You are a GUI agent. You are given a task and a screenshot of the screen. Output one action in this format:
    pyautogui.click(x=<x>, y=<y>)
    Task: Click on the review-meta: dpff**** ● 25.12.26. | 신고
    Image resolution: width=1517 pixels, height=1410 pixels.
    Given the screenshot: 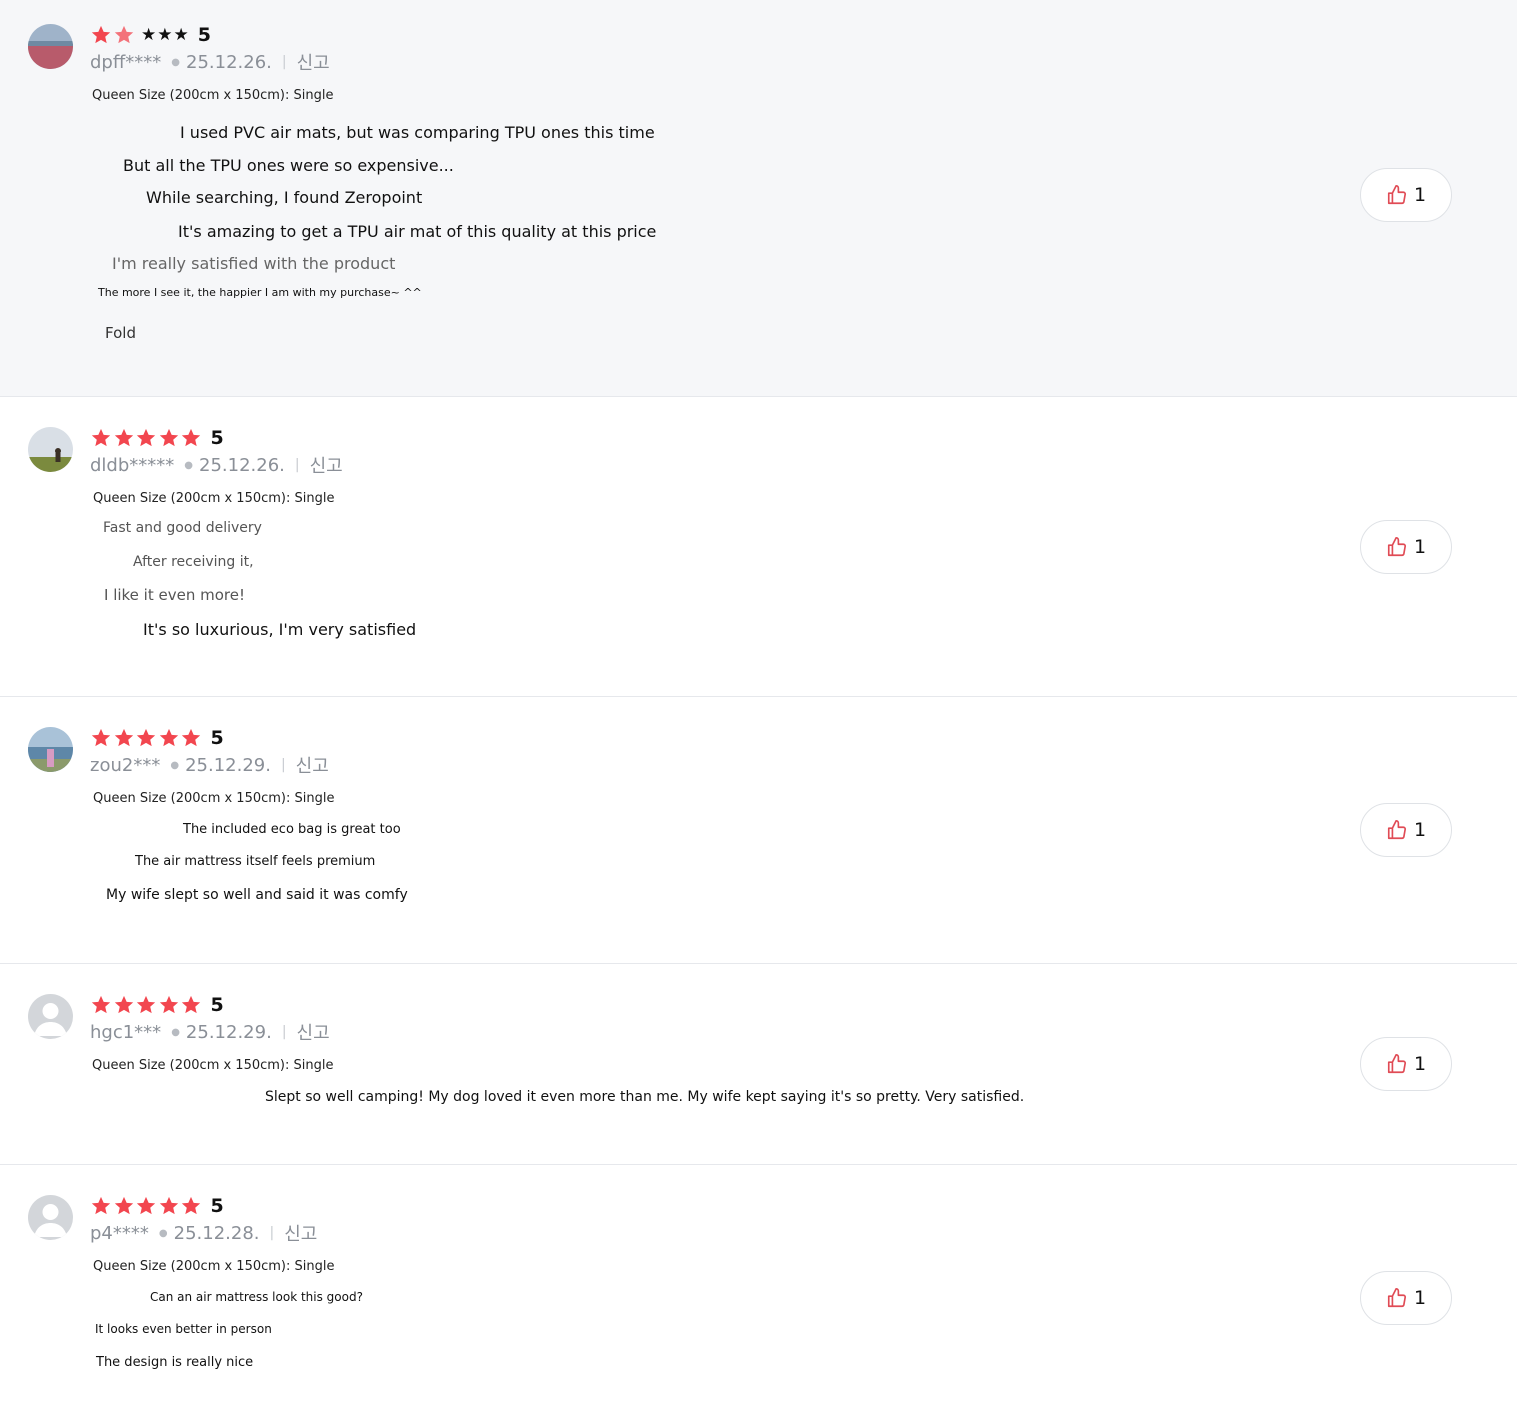 What is the action you would take?
    pyautogui.click(x=373, y=62)
    